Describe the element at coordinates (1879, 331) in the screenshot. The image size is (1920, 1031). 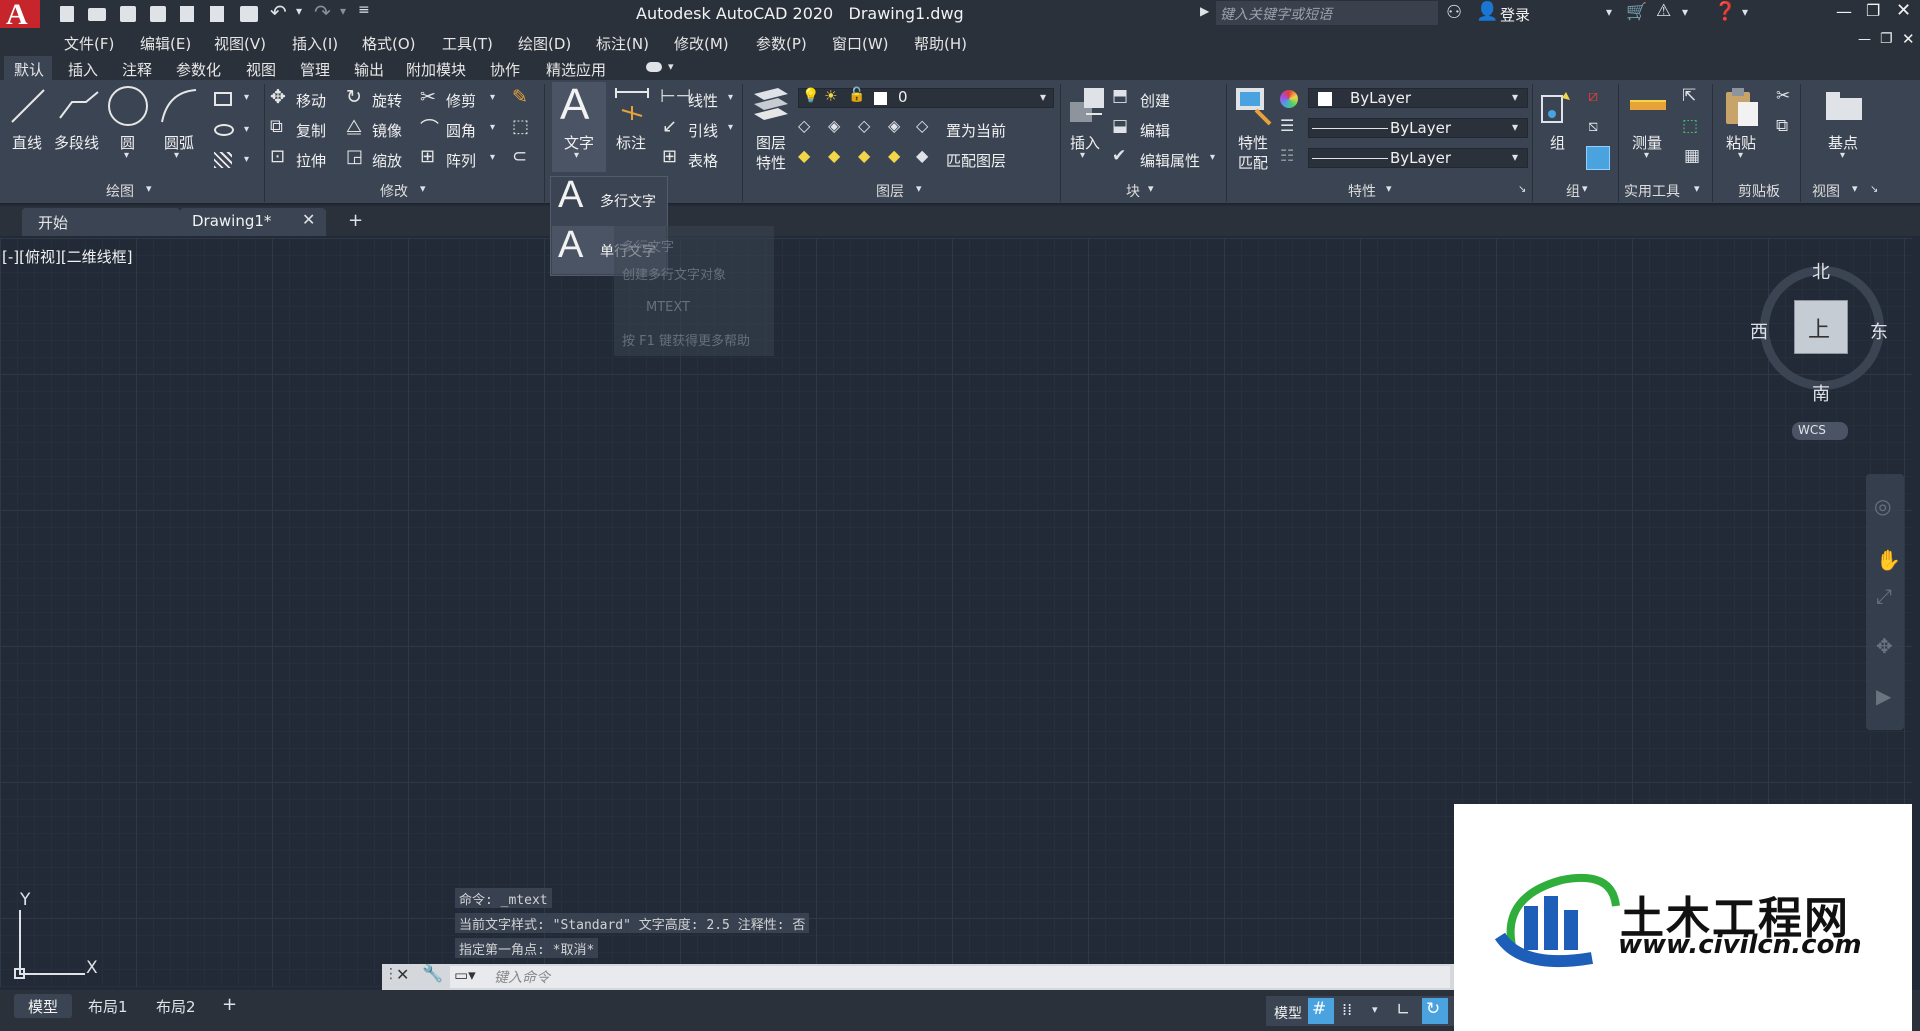
I see `viewcube-east: 东` at that location.